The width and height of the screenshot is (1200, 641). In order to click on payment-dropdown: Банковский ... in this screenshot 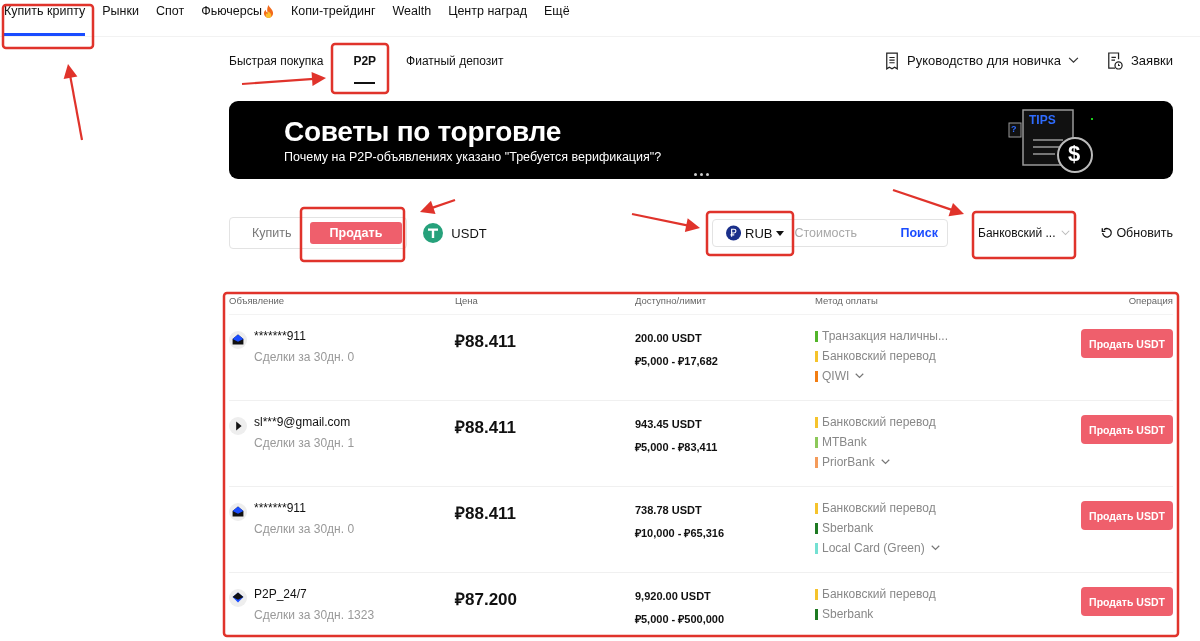, I will do `click(1024, 233)`.